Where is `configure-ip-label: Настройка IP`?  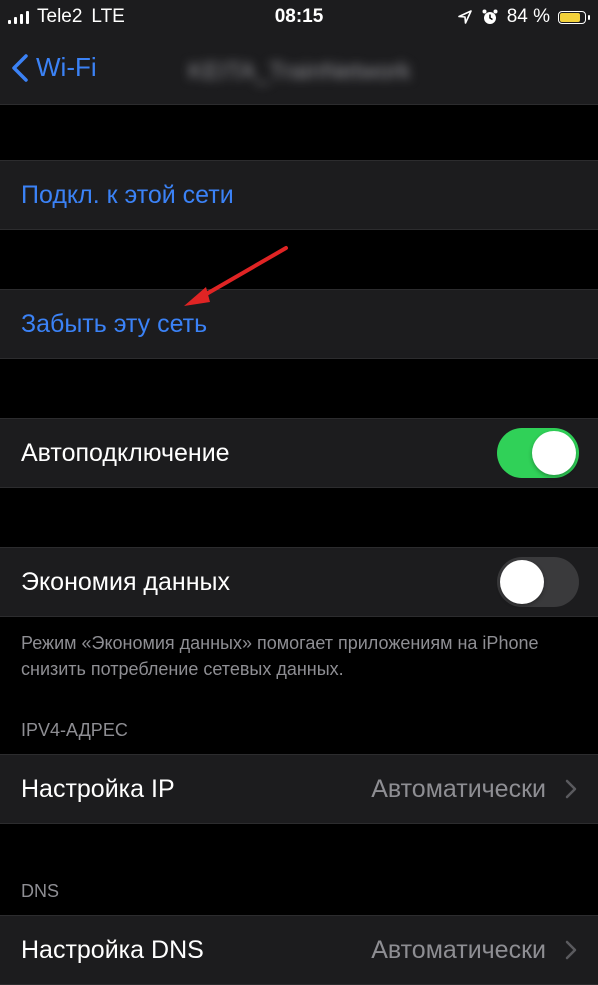
configure-ip-label: Настройка IP is located at coordinates (98, 788).